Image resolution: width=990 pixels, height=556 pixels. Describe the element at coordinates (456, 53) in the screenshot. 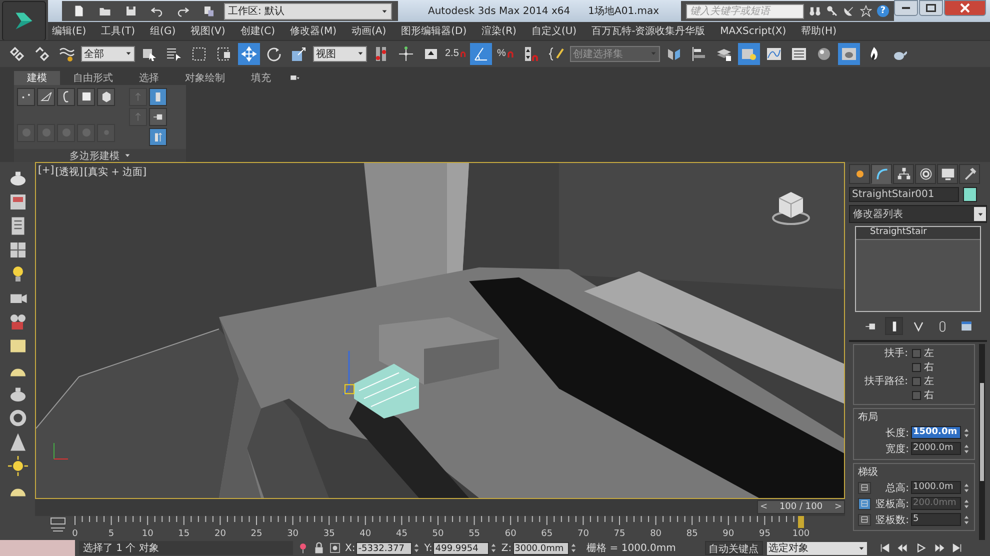

I see `magnet-button: 2.5` at that location.